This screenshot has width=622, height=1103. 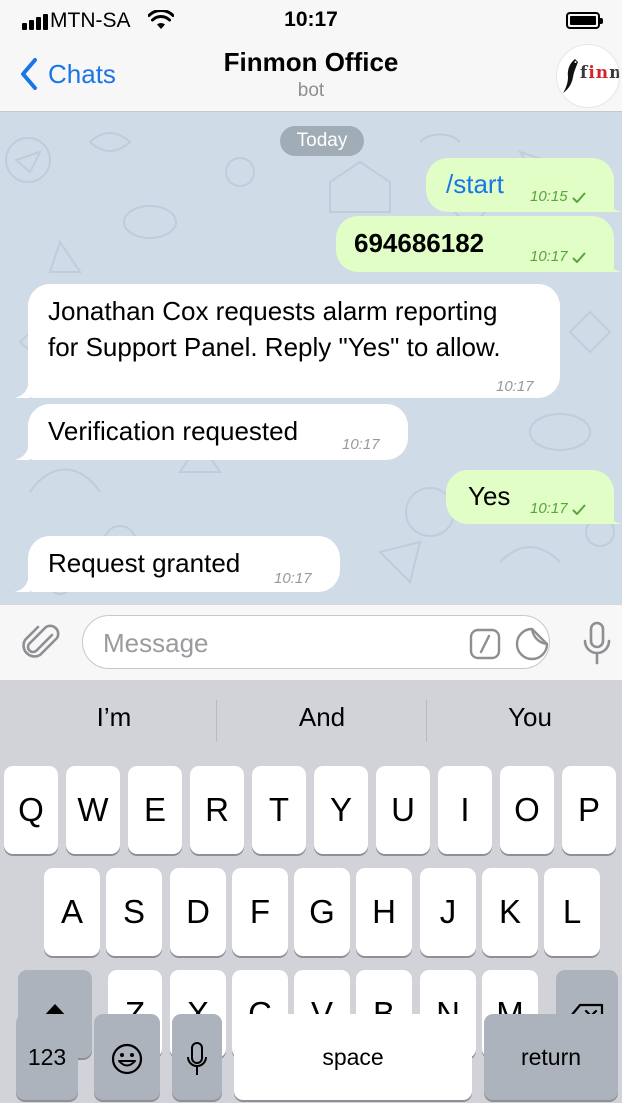 What do you see at coordinates (322, 717) in the screenshot?
I see `suggestion-2: And` at bounding box center [322, 717].